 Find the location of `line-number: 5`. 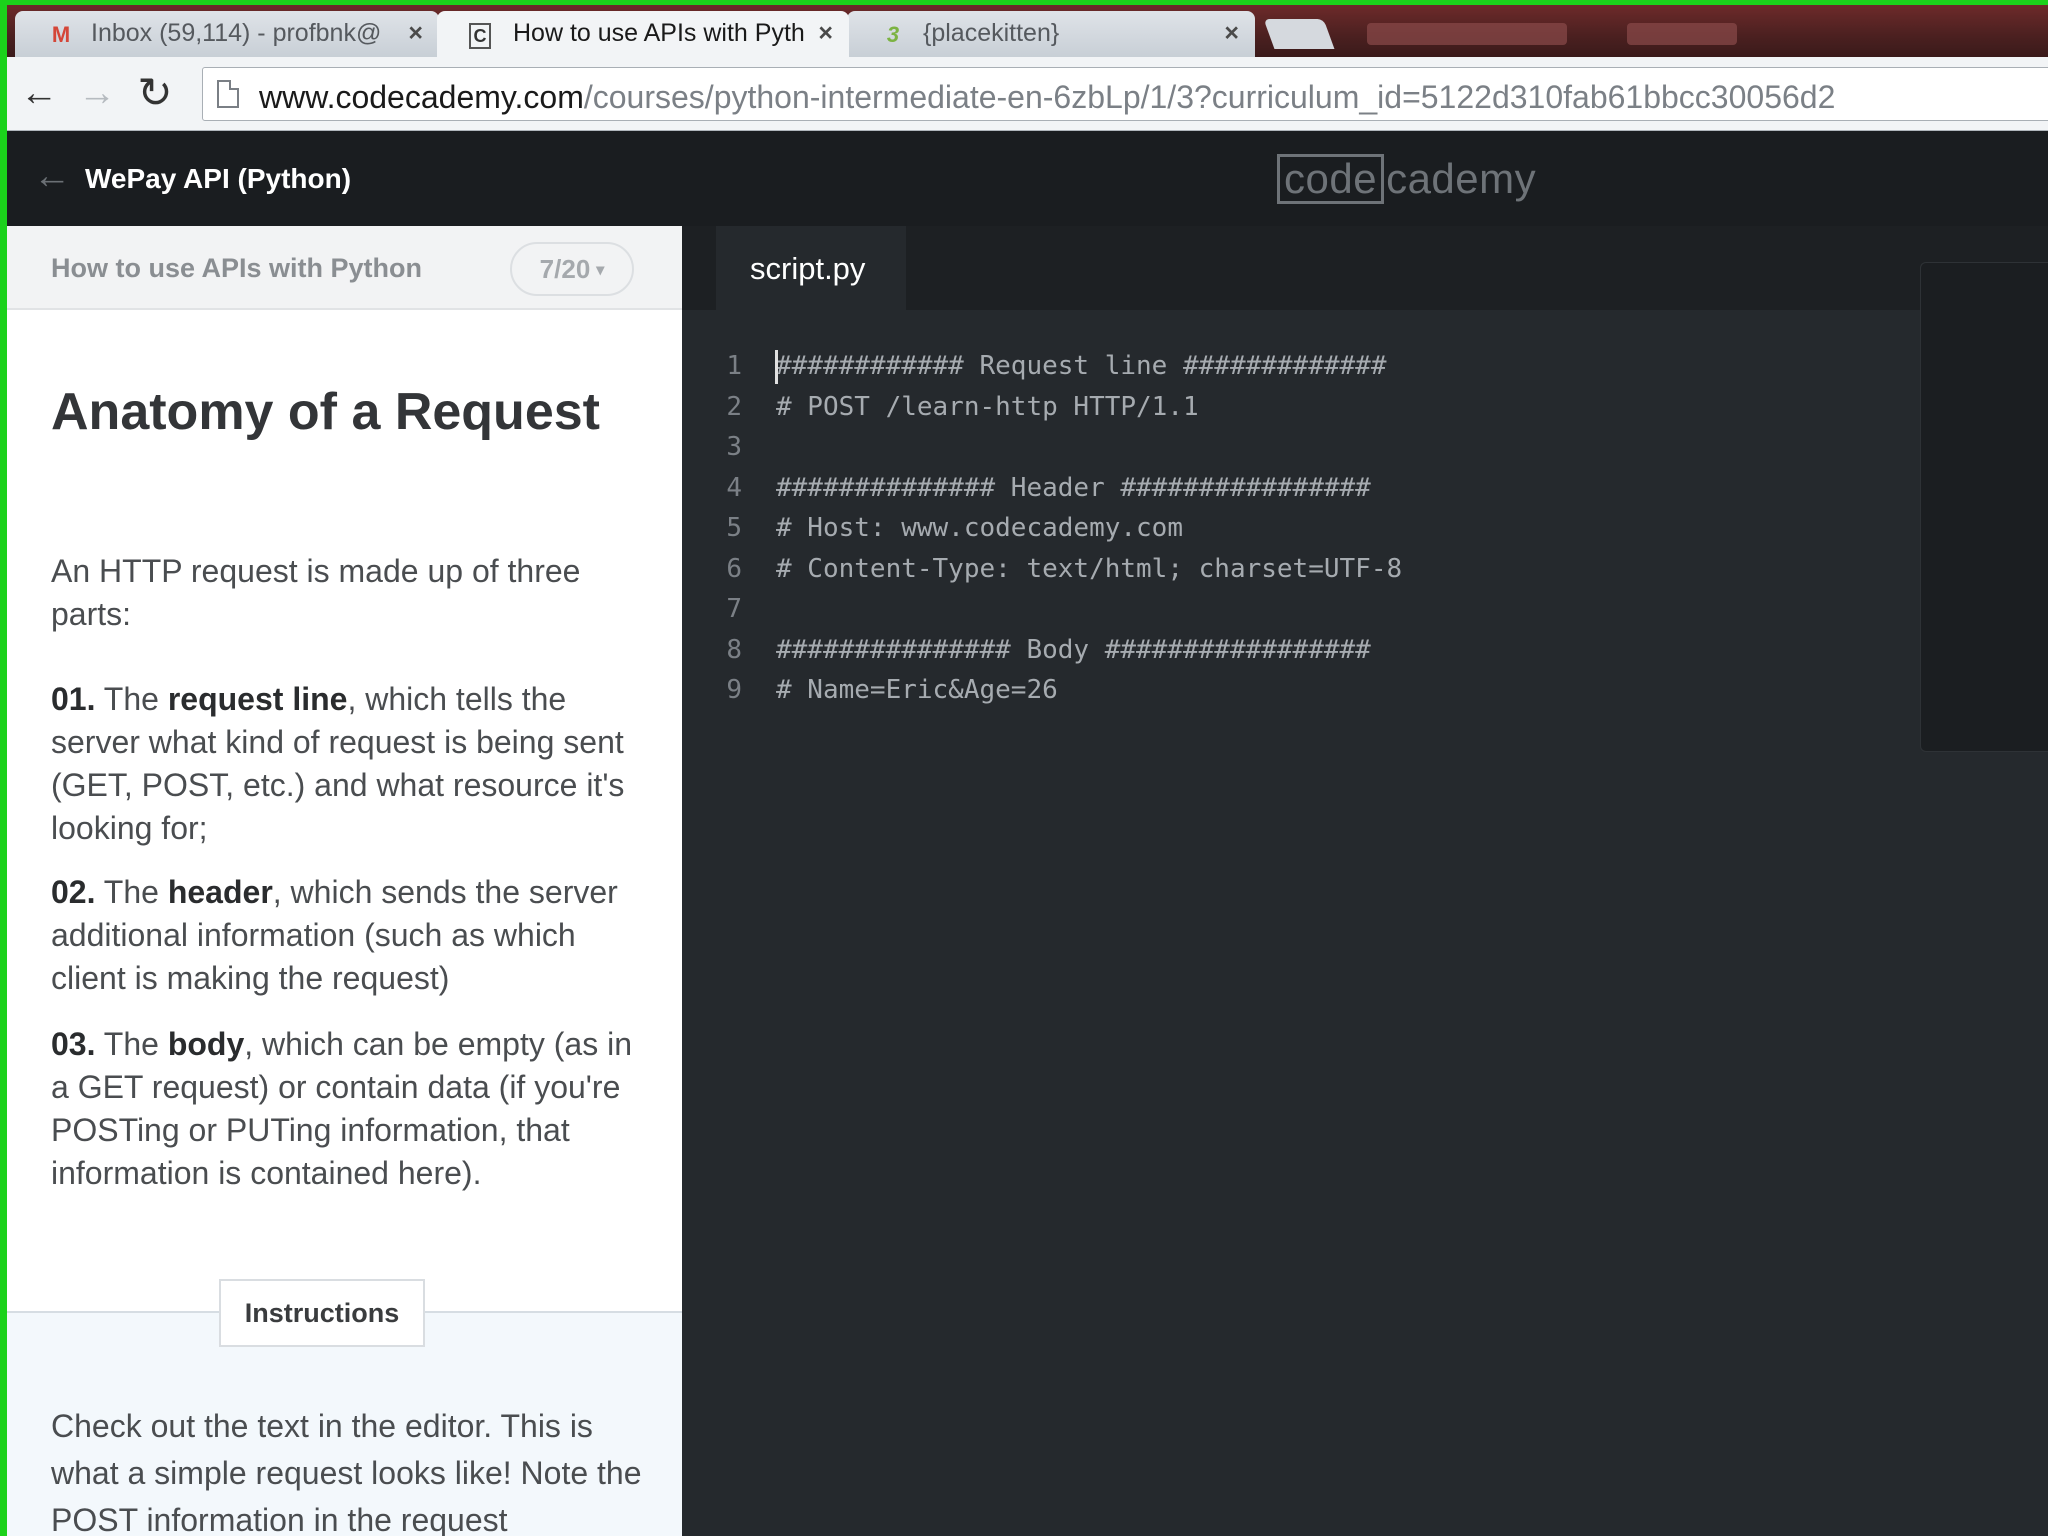

line-number: 5 is located at coordinates (734, 528).